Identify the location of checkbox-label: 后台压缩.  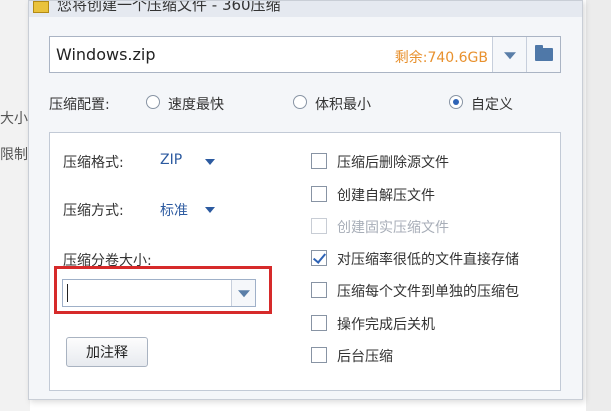
(365, 357).